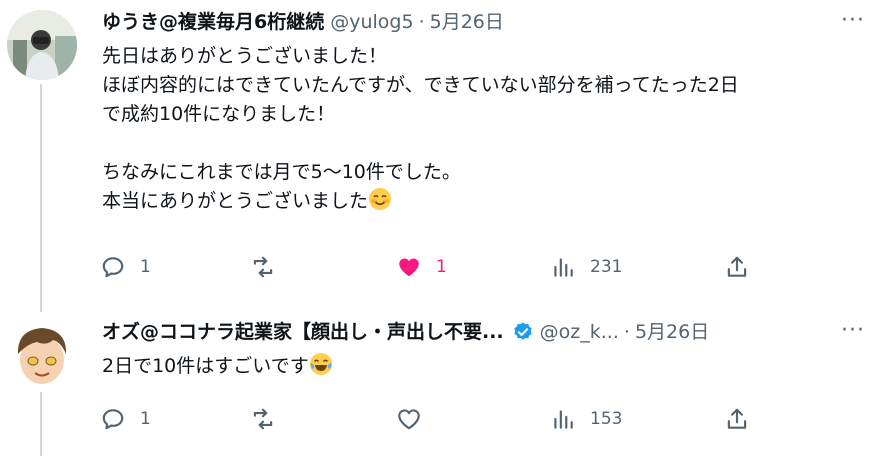  I want to click on heart-filled-icon, so click(409, 267).